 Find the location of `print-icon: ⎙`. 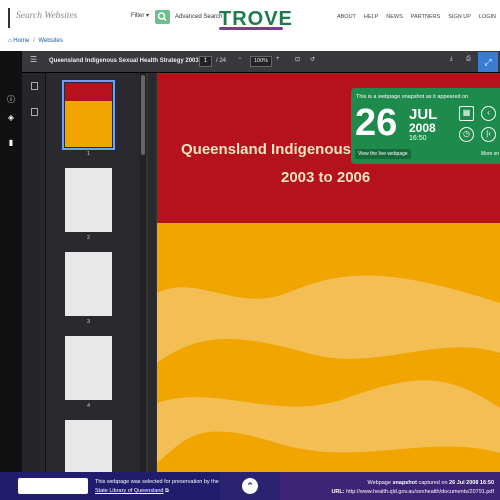

print-icon: ⎙ is located at coordinates (468, 59).